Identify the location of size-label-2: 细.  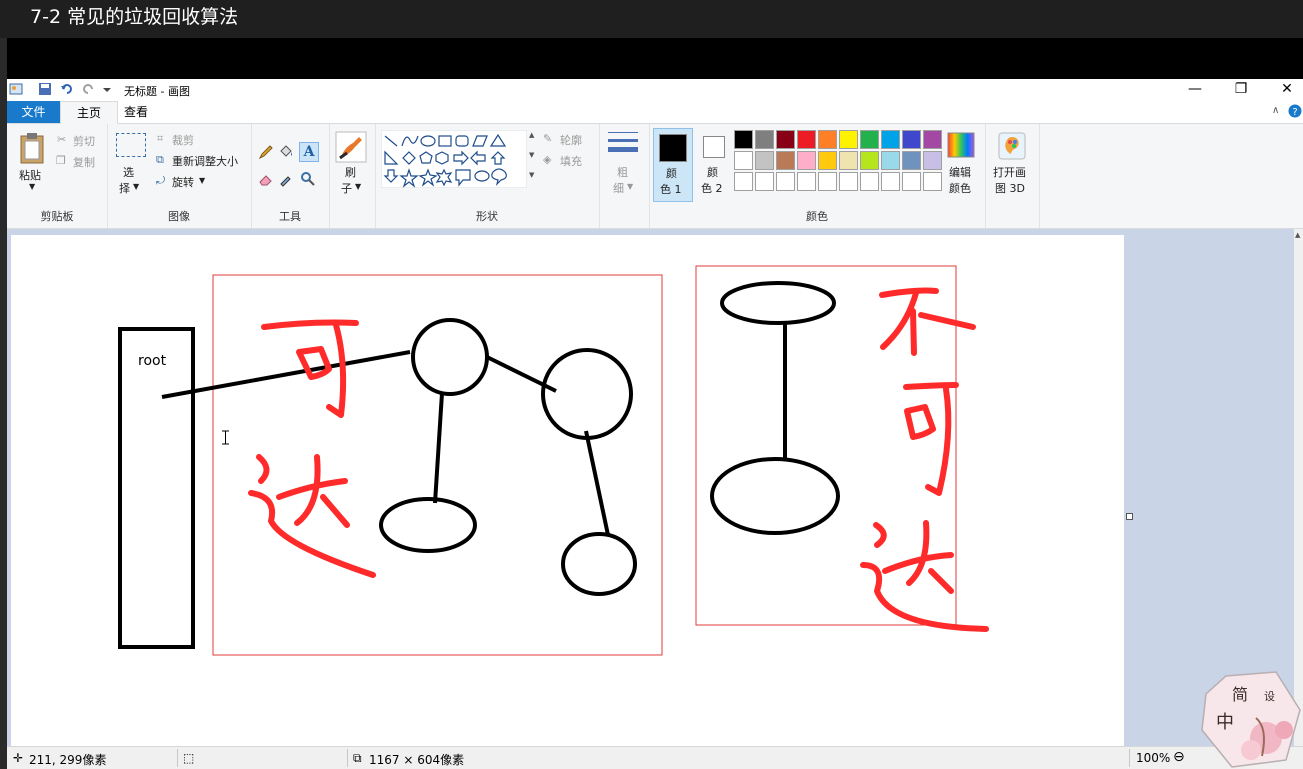
(618, 188).